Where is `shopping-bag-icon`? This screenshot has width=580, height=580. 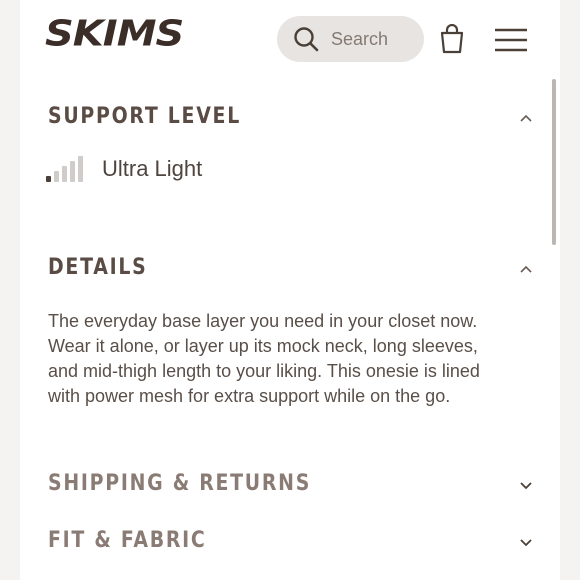
shopping-bag-icon is located at coordinates (452, 39).